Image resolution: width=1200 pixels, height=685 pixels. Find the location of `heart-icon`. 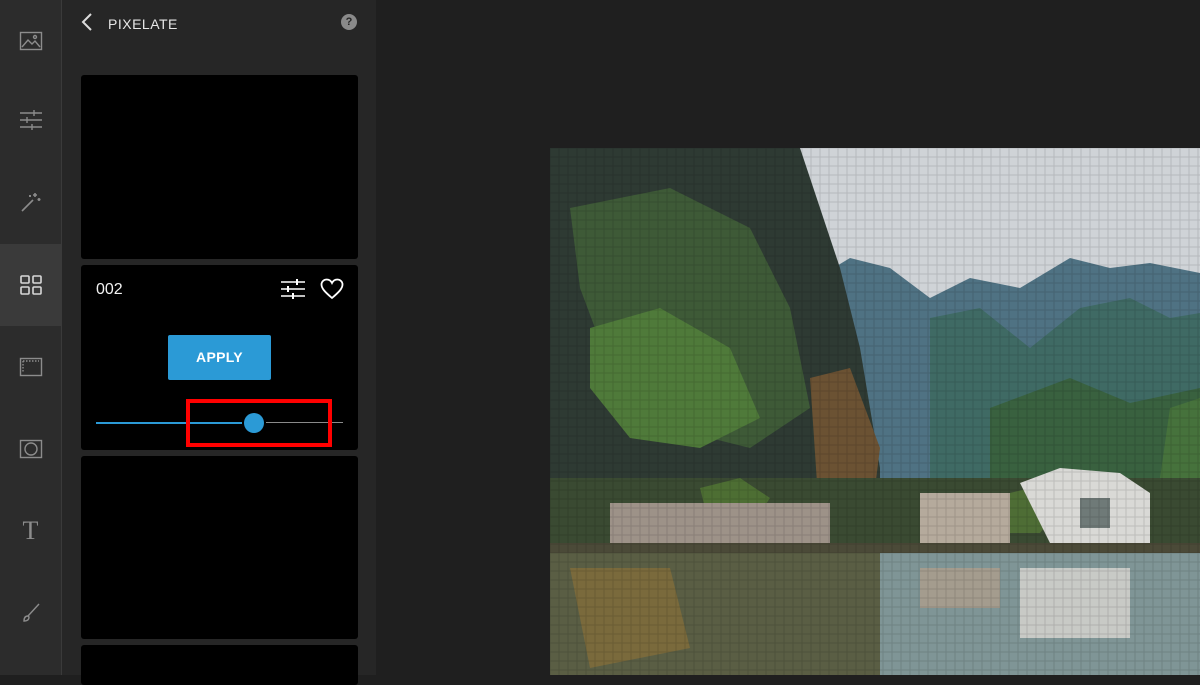

heart-icon is located at coordinates (332, 289).